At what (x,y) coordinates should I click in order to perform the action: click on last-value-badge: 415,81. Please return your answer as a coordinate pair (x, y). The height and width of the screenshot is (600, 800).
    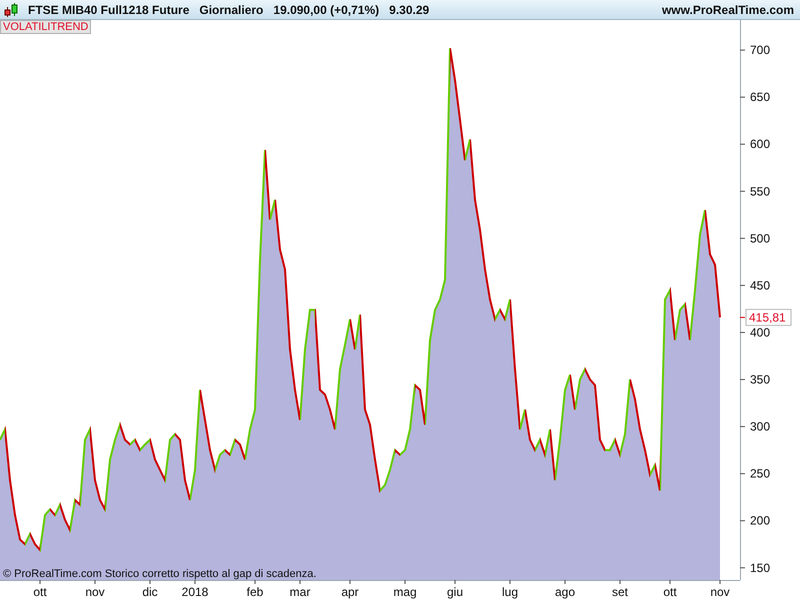
    Looking at the image, I should click on (769, 317).